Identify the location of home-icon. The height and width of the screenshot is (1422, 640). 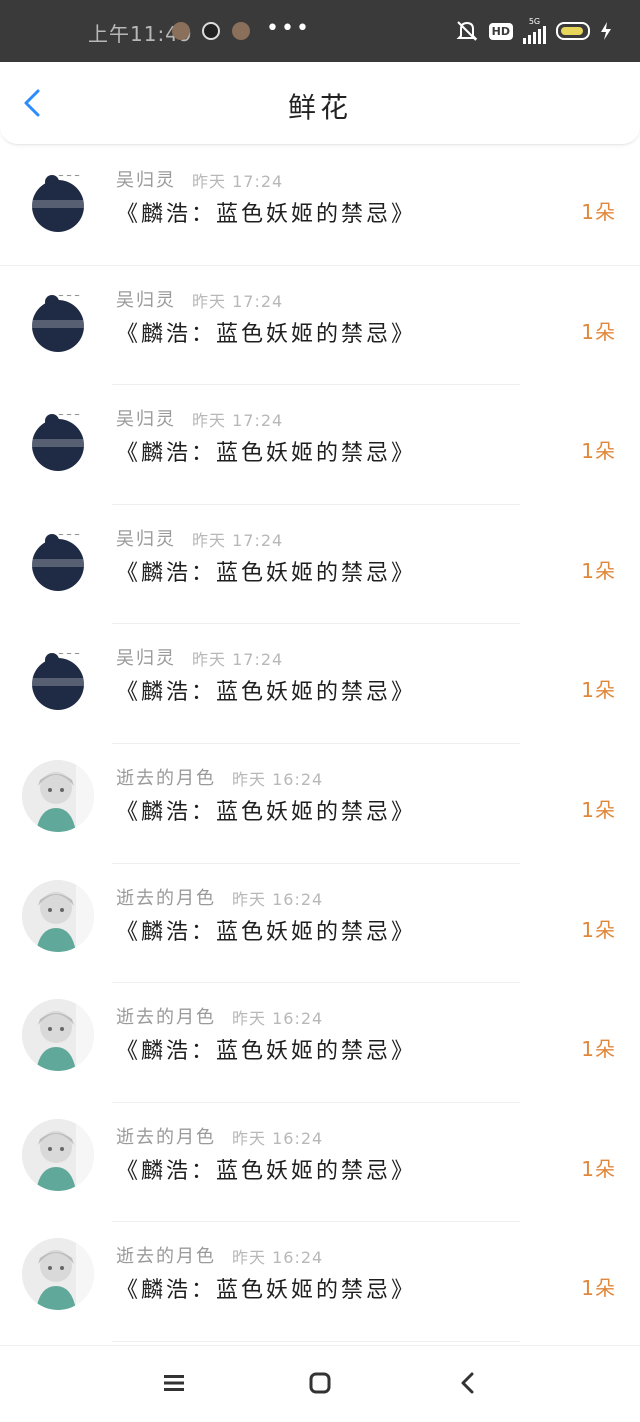
(320, 1383).